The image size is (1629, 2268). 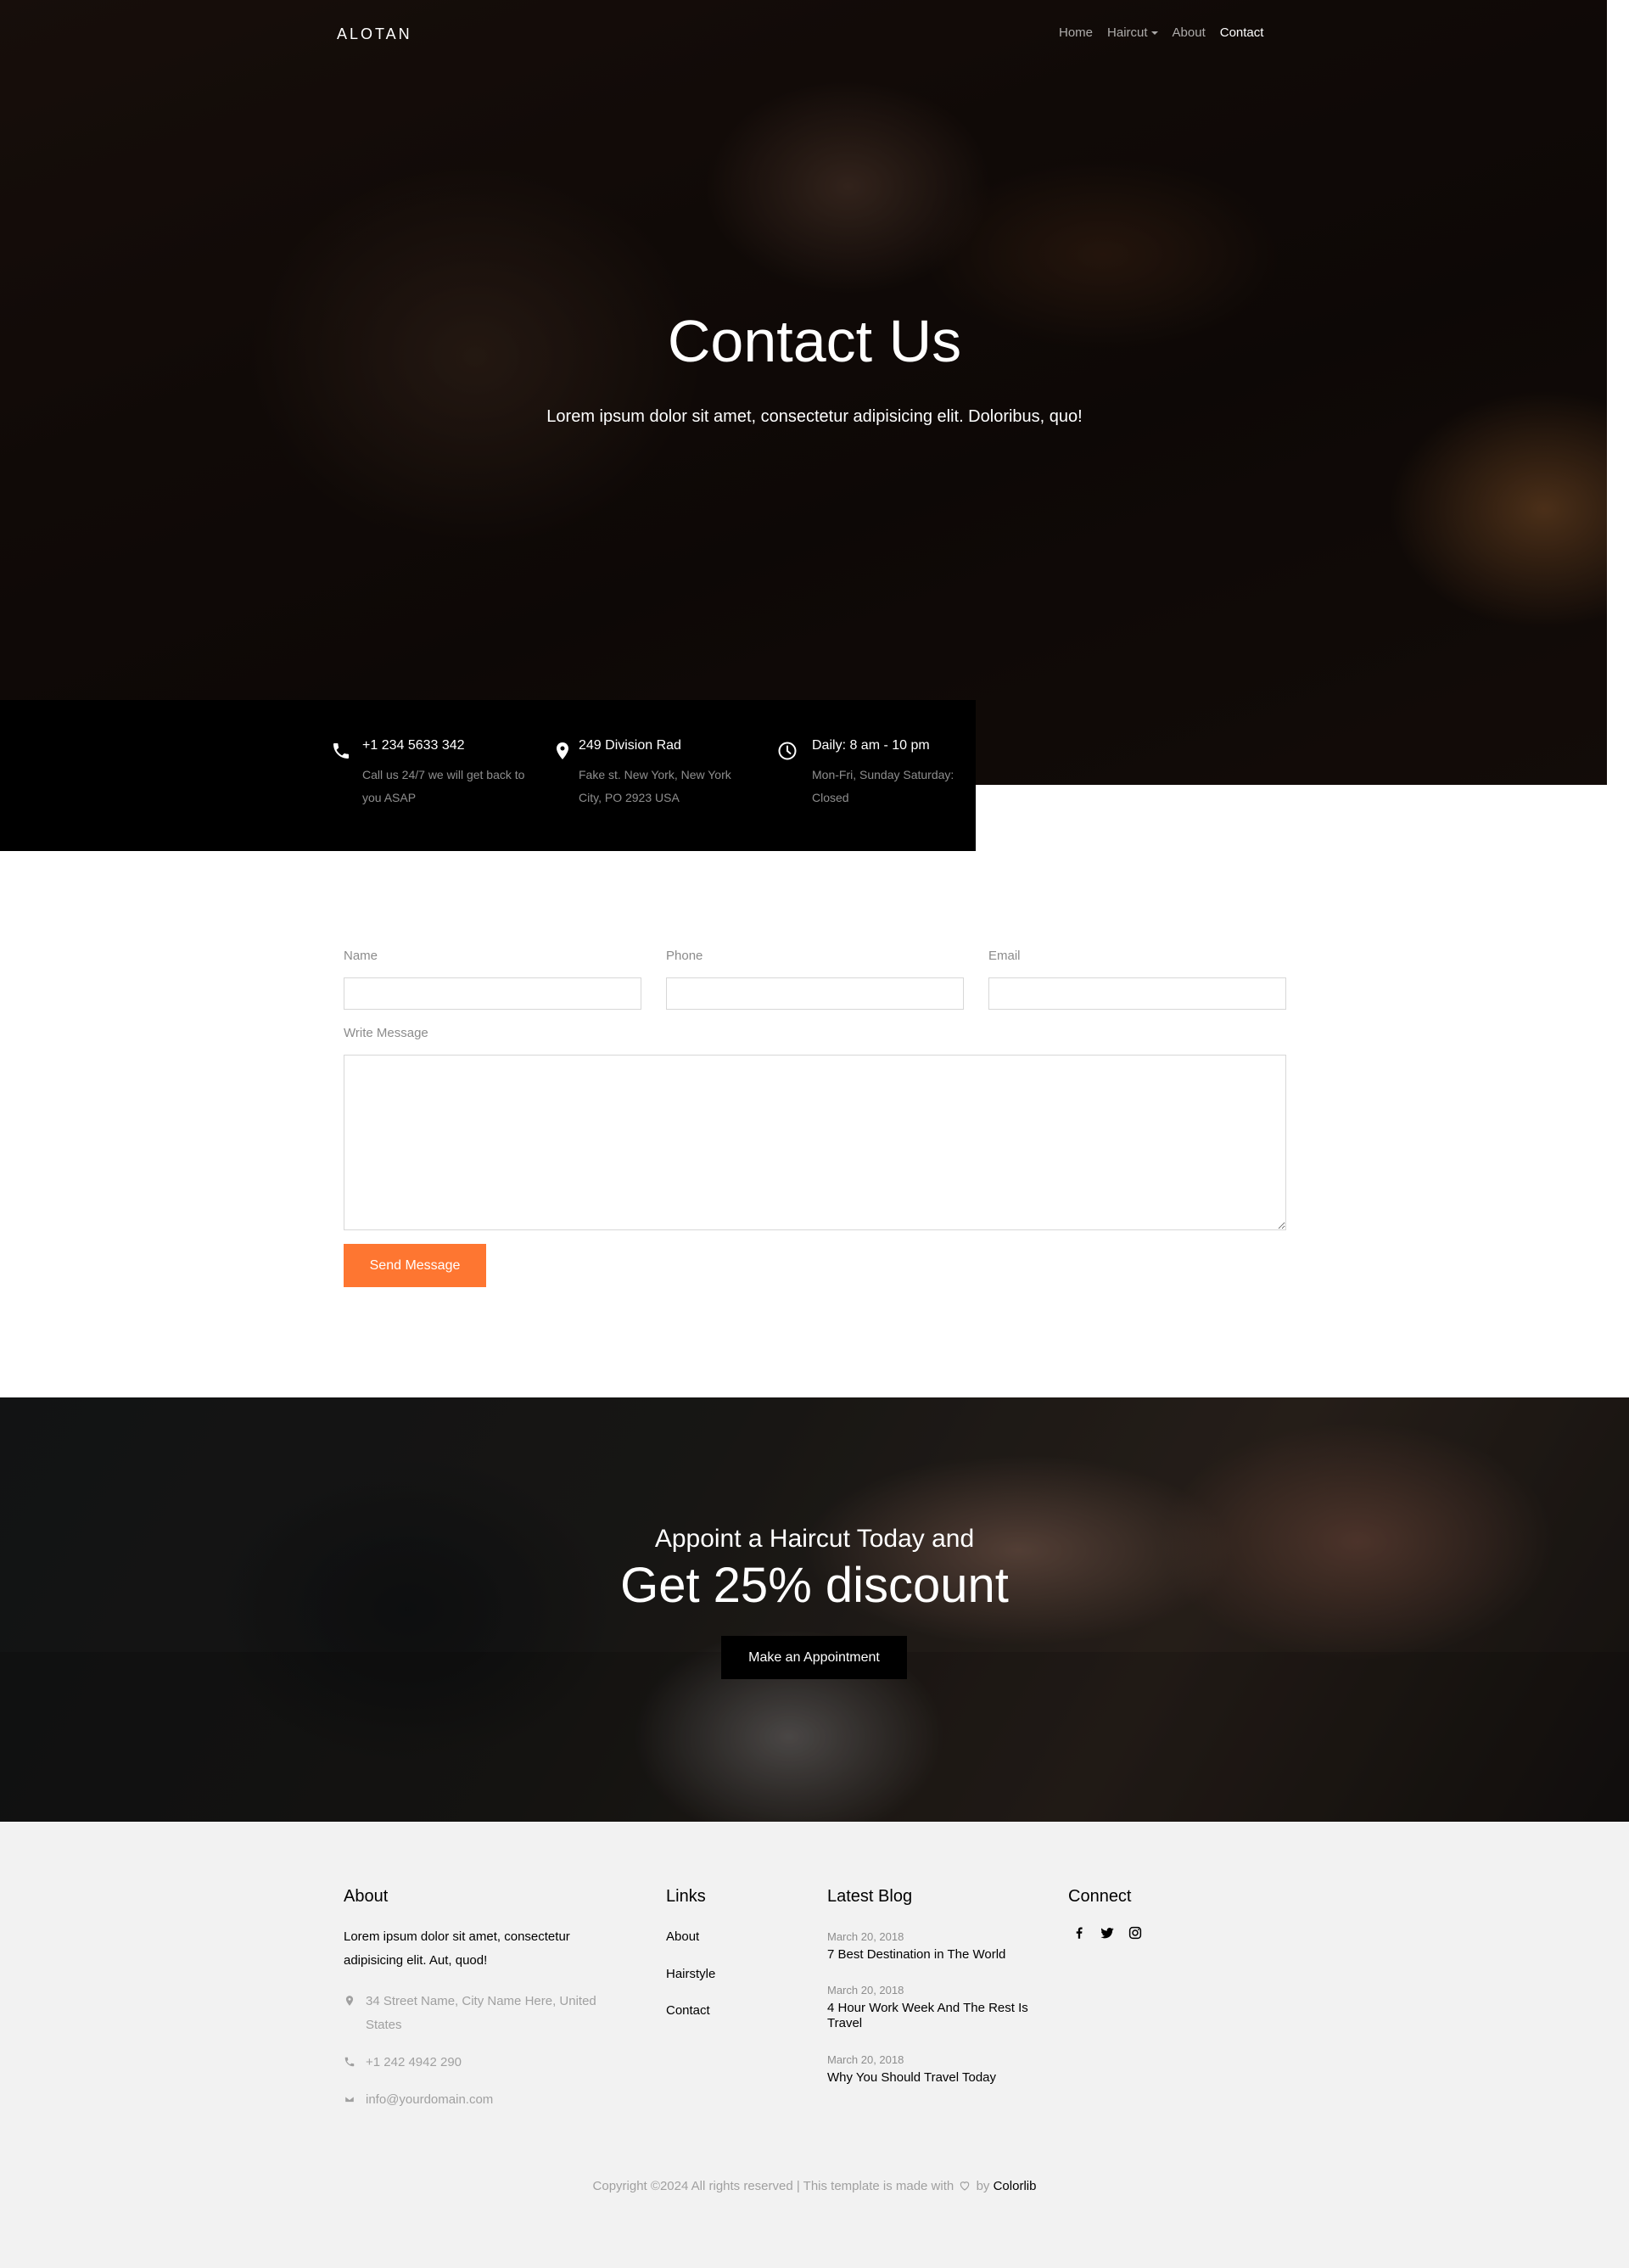 What do you see at coordinates (933, 2016) in the screenshot?
I see `blog-title: 4 Hour Work Week And The Rest Is Travel` at bounding box center [933, 2016].